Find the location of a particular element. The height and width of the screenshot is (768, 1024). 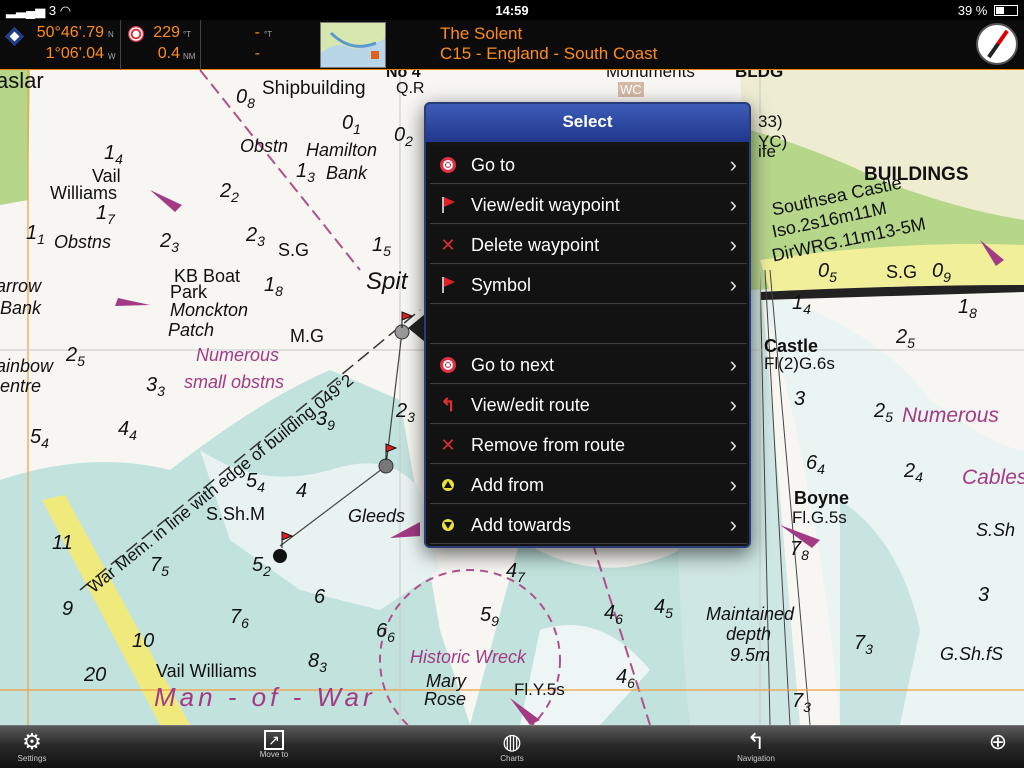

place-label: BLDG is located at coordinates (759, 75).